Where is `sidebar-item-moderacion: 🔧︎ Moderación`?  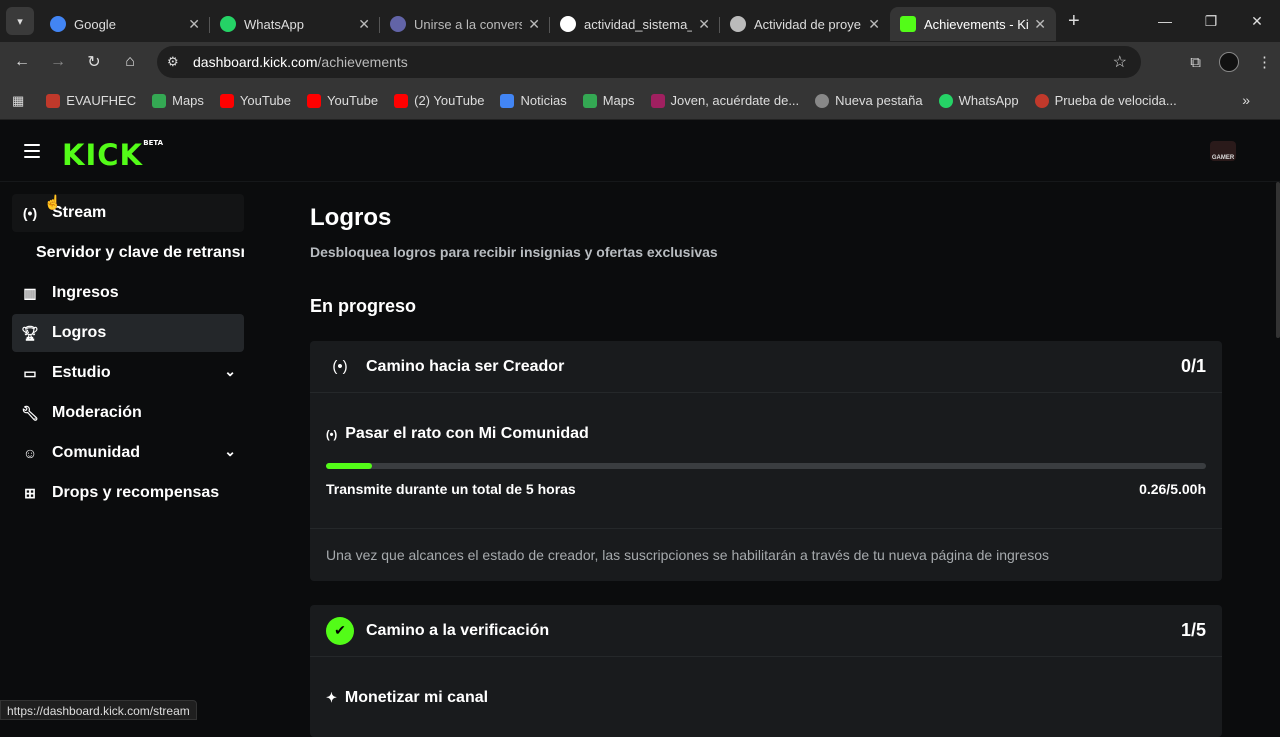
sidebar-item-moderacion: 🔧︎ Moderación is located at coordinates (128, 413).